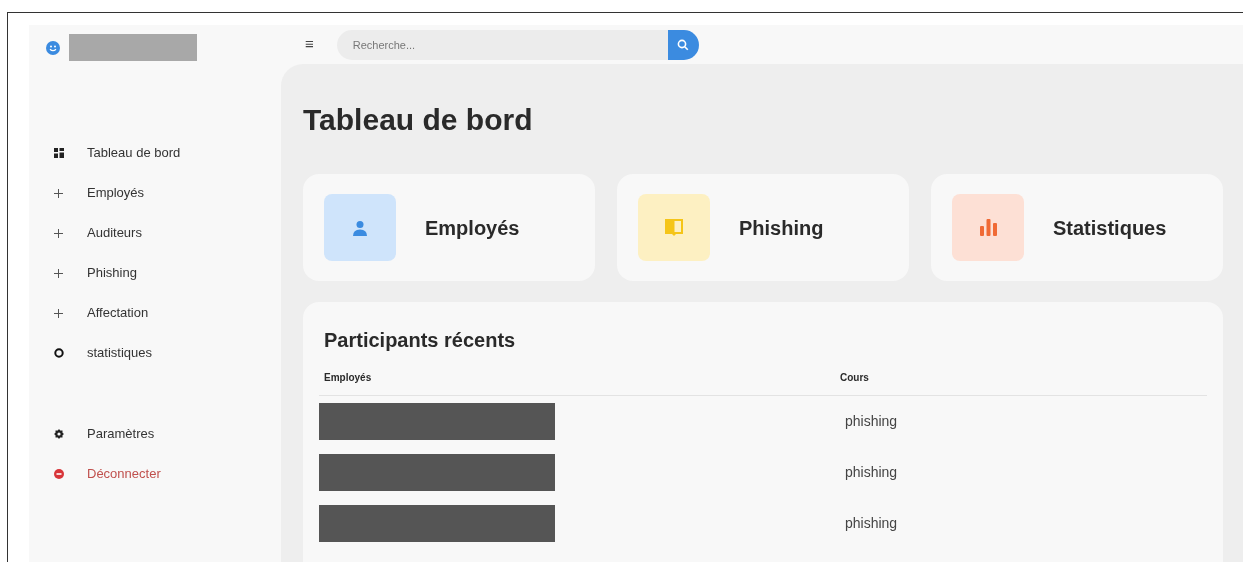  I want to click on sidebar-item: Paramètres, so click(155, 434).